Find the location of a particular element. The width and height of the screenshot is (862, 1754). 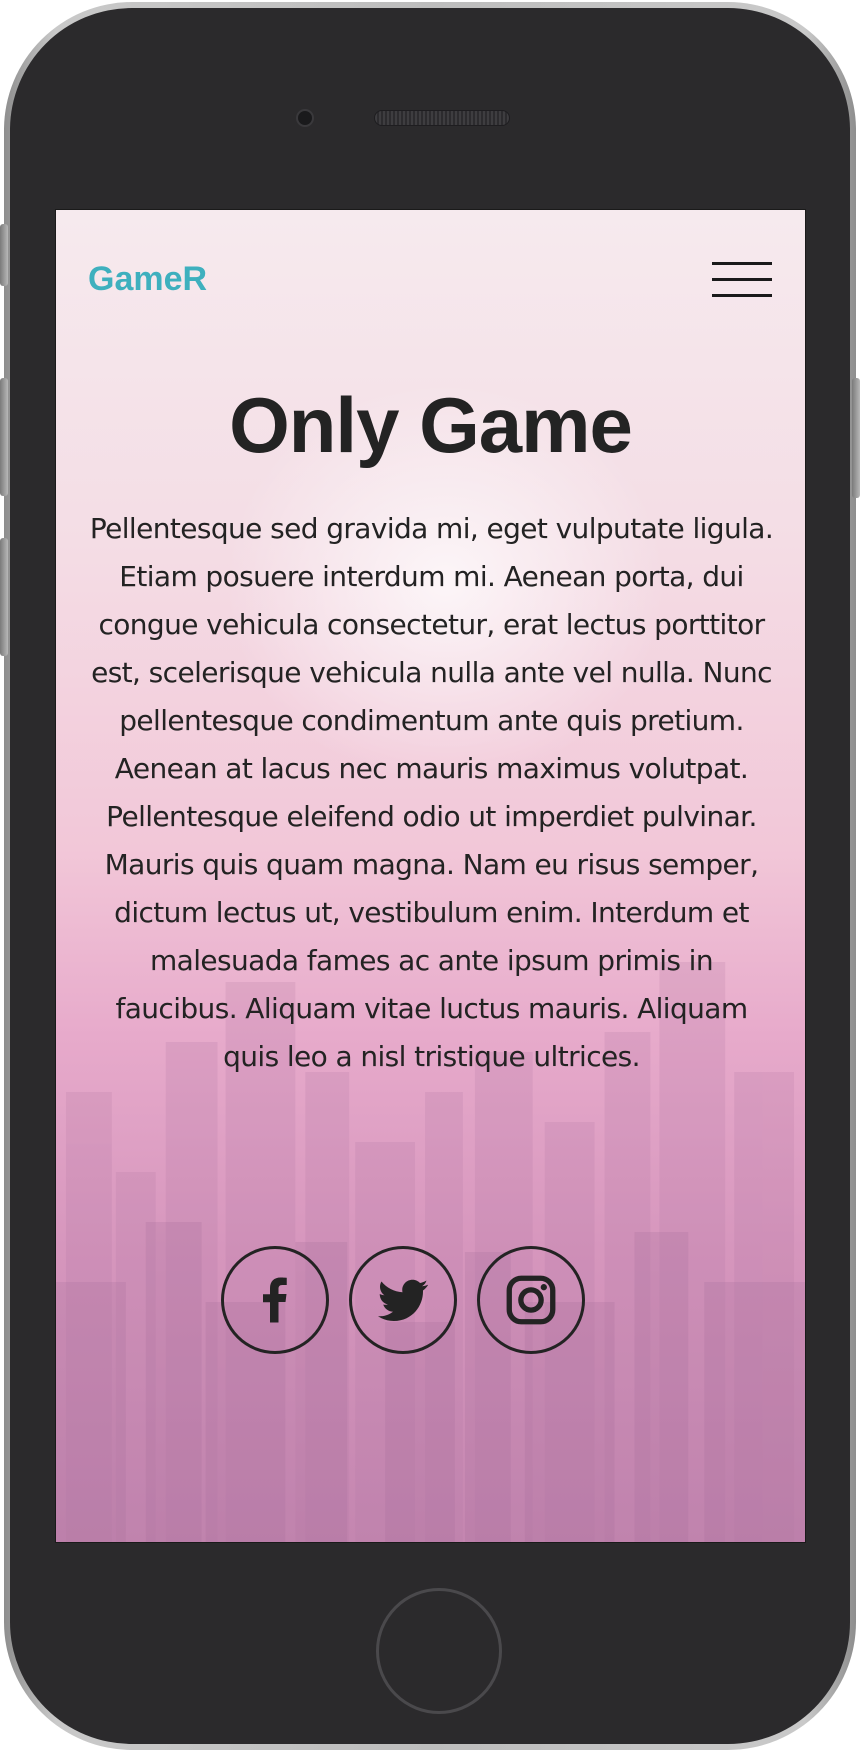

hero-title: Only Game is located at coordinates (431, 425).